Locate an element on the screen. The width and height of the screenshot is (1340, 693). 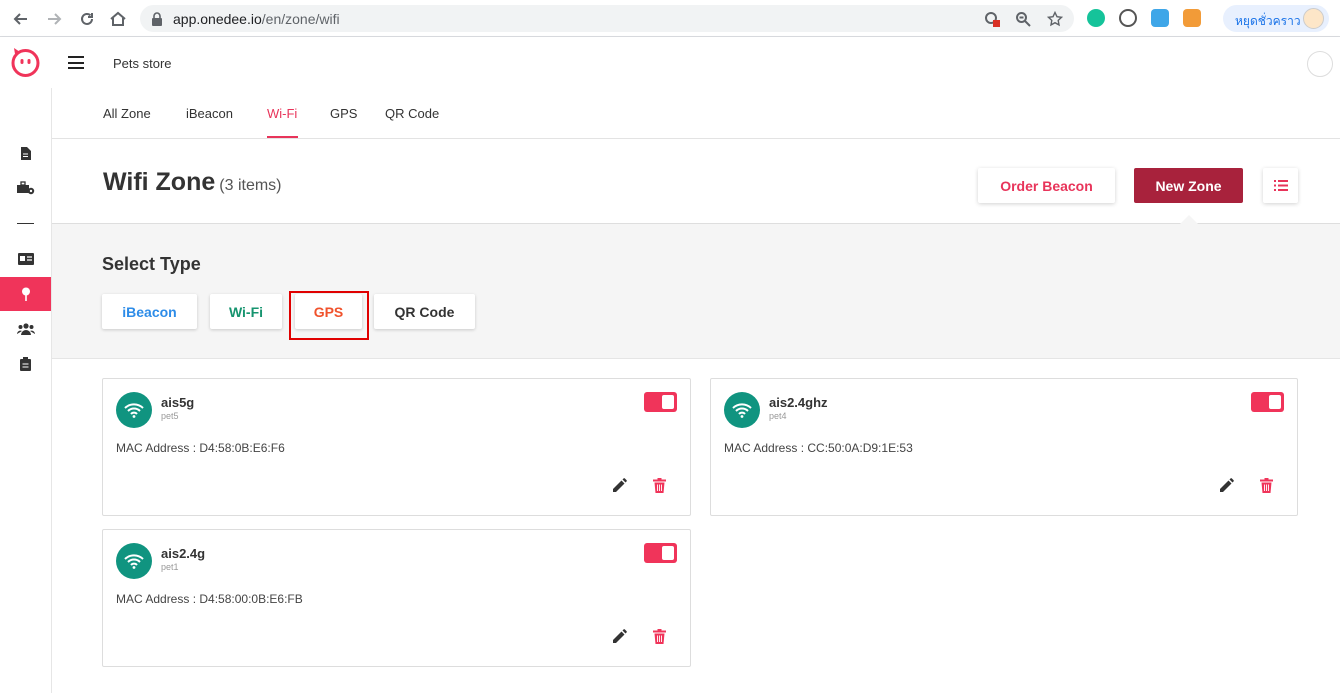
tab-qr-code: QR Code is located at coordinates (412, 113).